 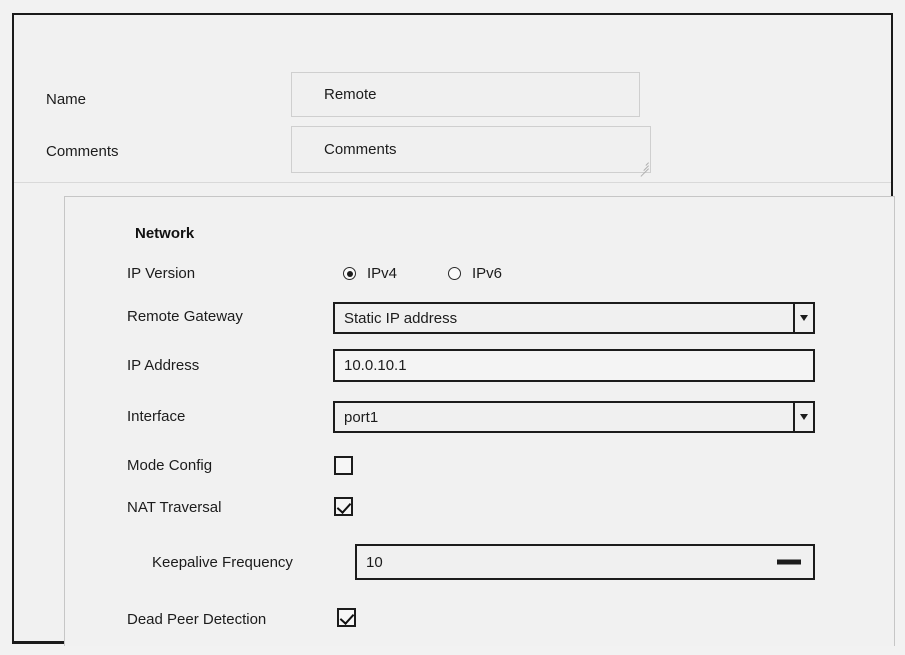 I want to click on keepalive-frequency-input: 10, so click(x=585, y=562).